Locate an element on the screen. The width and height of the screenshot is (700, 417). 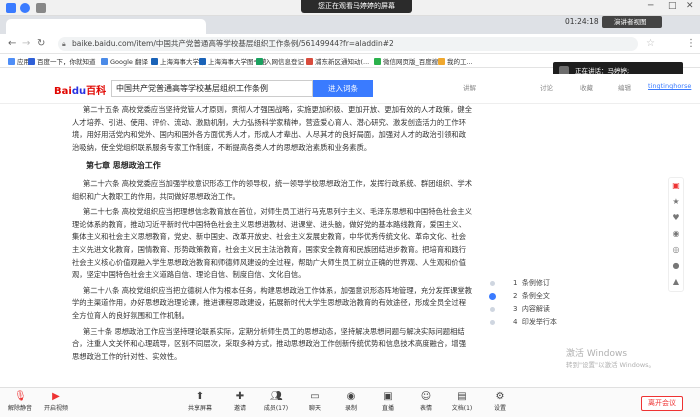
invite-label: 邀请 is located at coordinates (239, 408).